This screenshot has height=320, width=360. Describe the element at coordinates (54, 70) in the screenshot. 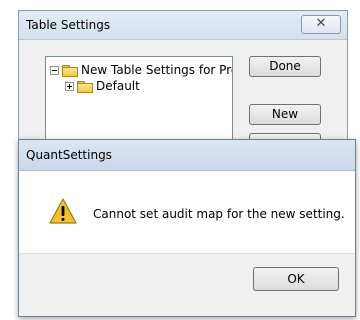

I see `collapse-icon` at that location.